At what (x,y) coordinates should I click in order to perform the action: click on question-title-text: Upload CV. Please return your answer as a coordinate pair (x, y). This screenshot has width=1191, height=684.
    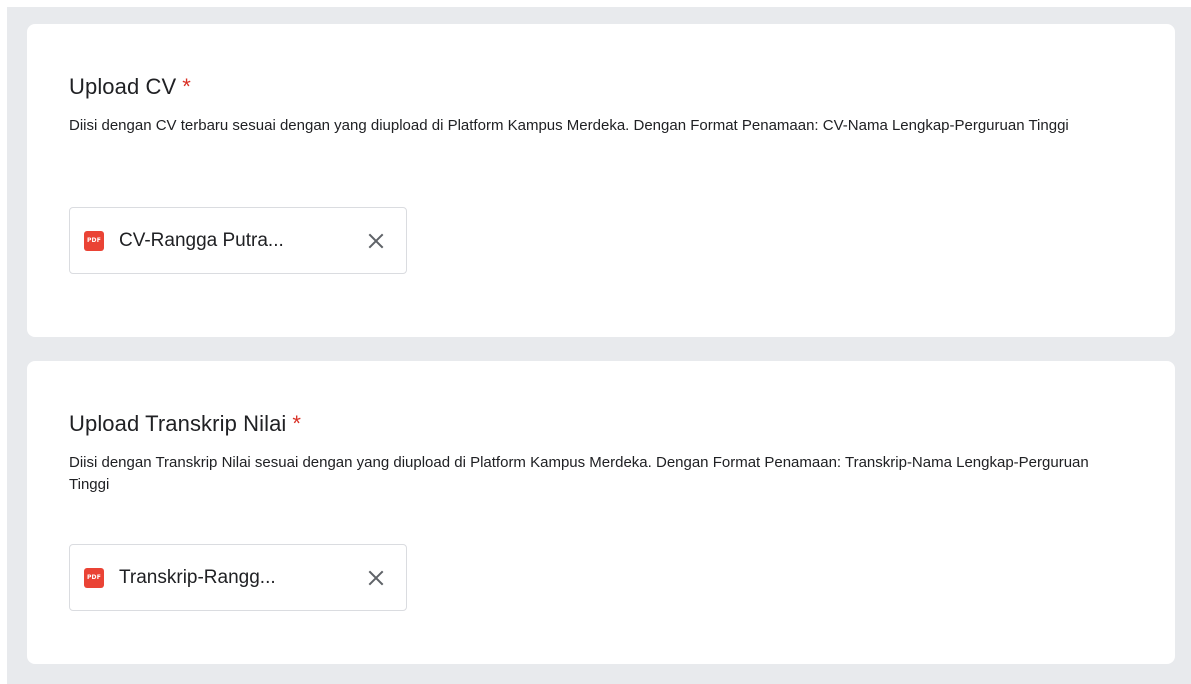
    Looking at the image, I should click on (123, 86).